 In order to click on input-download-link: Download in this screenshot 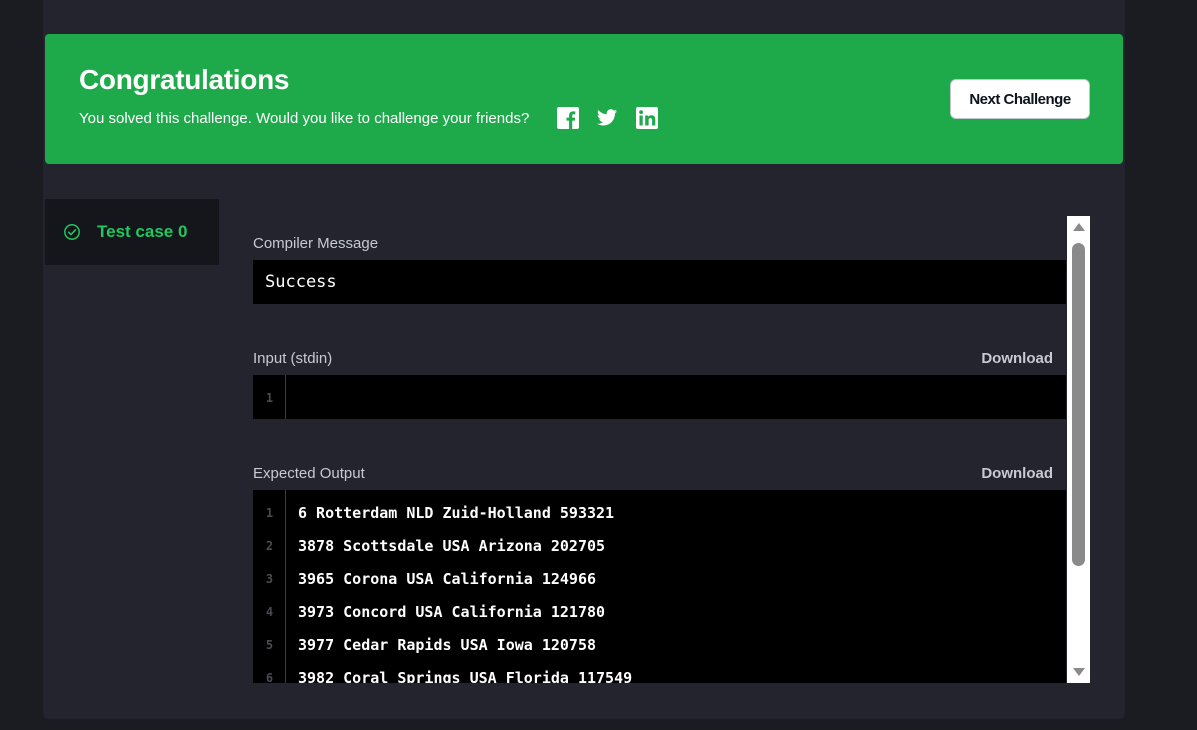, I will do `click(1017, 358)`.